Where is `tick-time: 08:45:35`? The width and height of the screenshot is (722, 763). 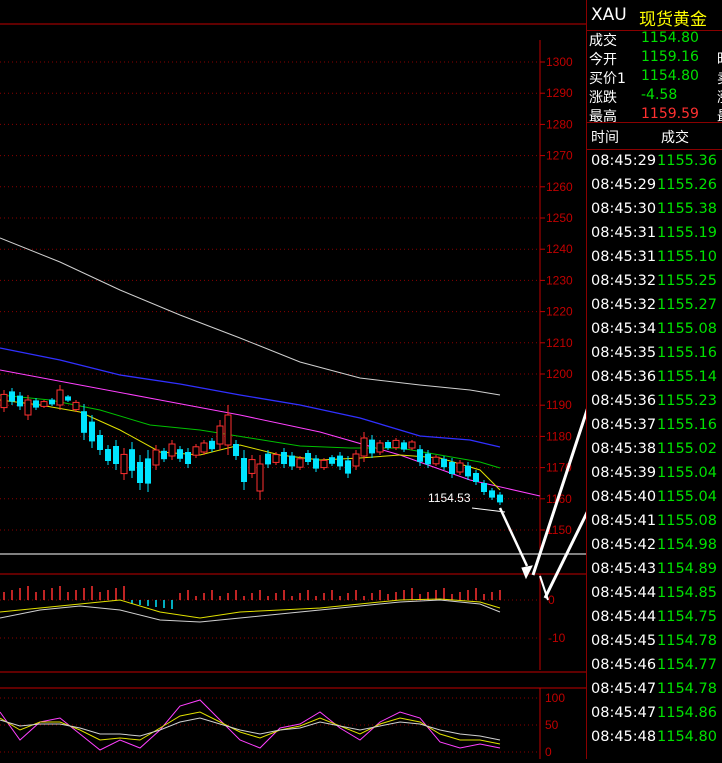
tick-time: 08:45:35 is located at coordinates (624, 353).